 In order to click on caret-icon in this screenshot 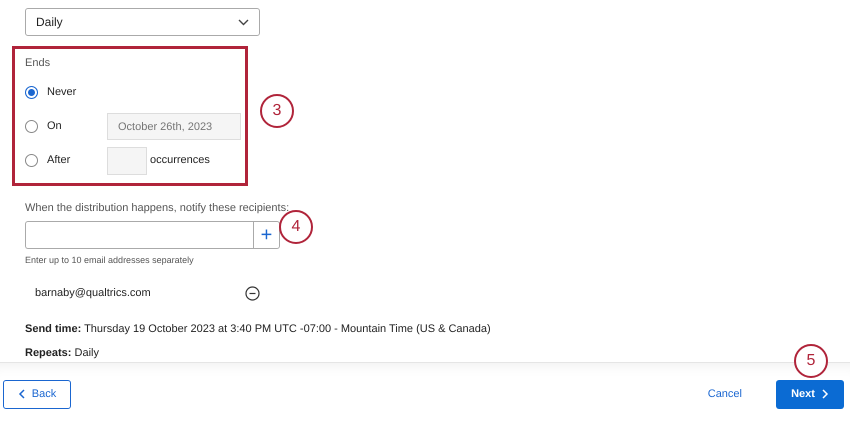, I will do `click(243, 22)`.